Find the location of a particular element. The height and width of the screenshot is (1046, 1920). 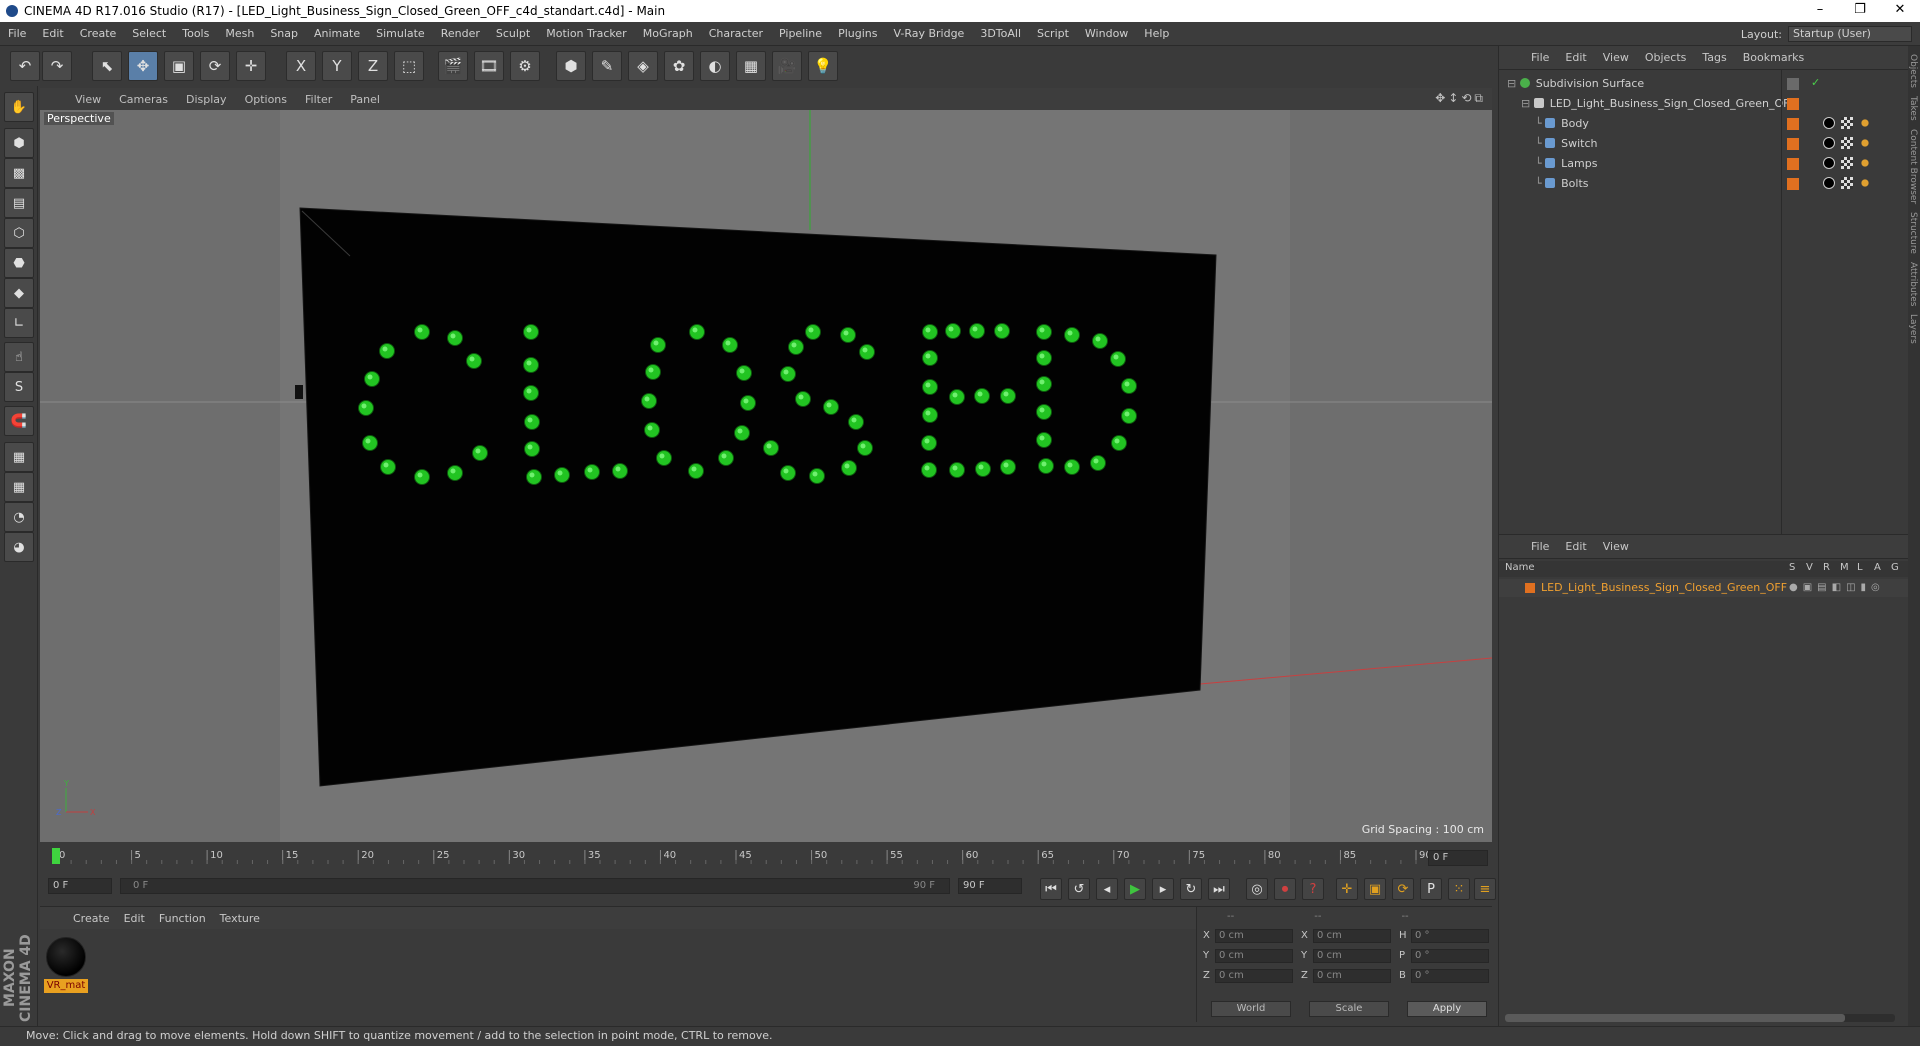

polygons-mode-icon: ◆ is located at coordinates (19, 293).